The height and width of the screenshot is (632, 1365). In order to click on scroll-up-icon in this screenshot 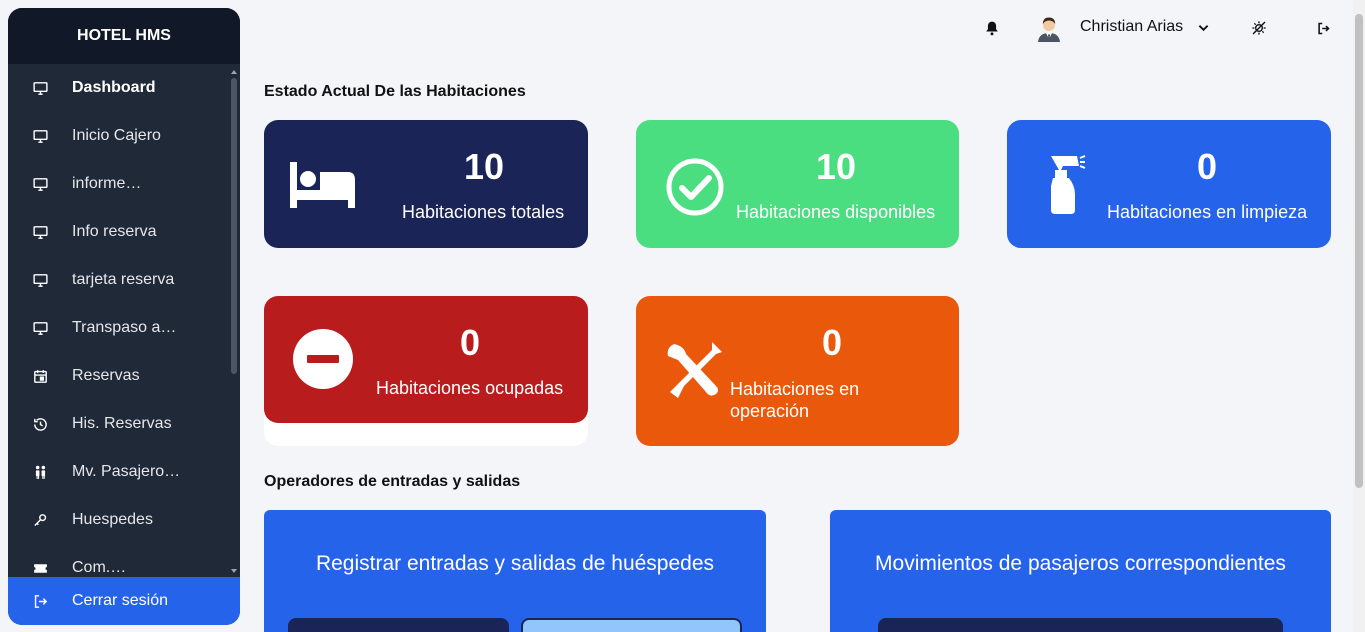, I will do `click(234, 72)`.